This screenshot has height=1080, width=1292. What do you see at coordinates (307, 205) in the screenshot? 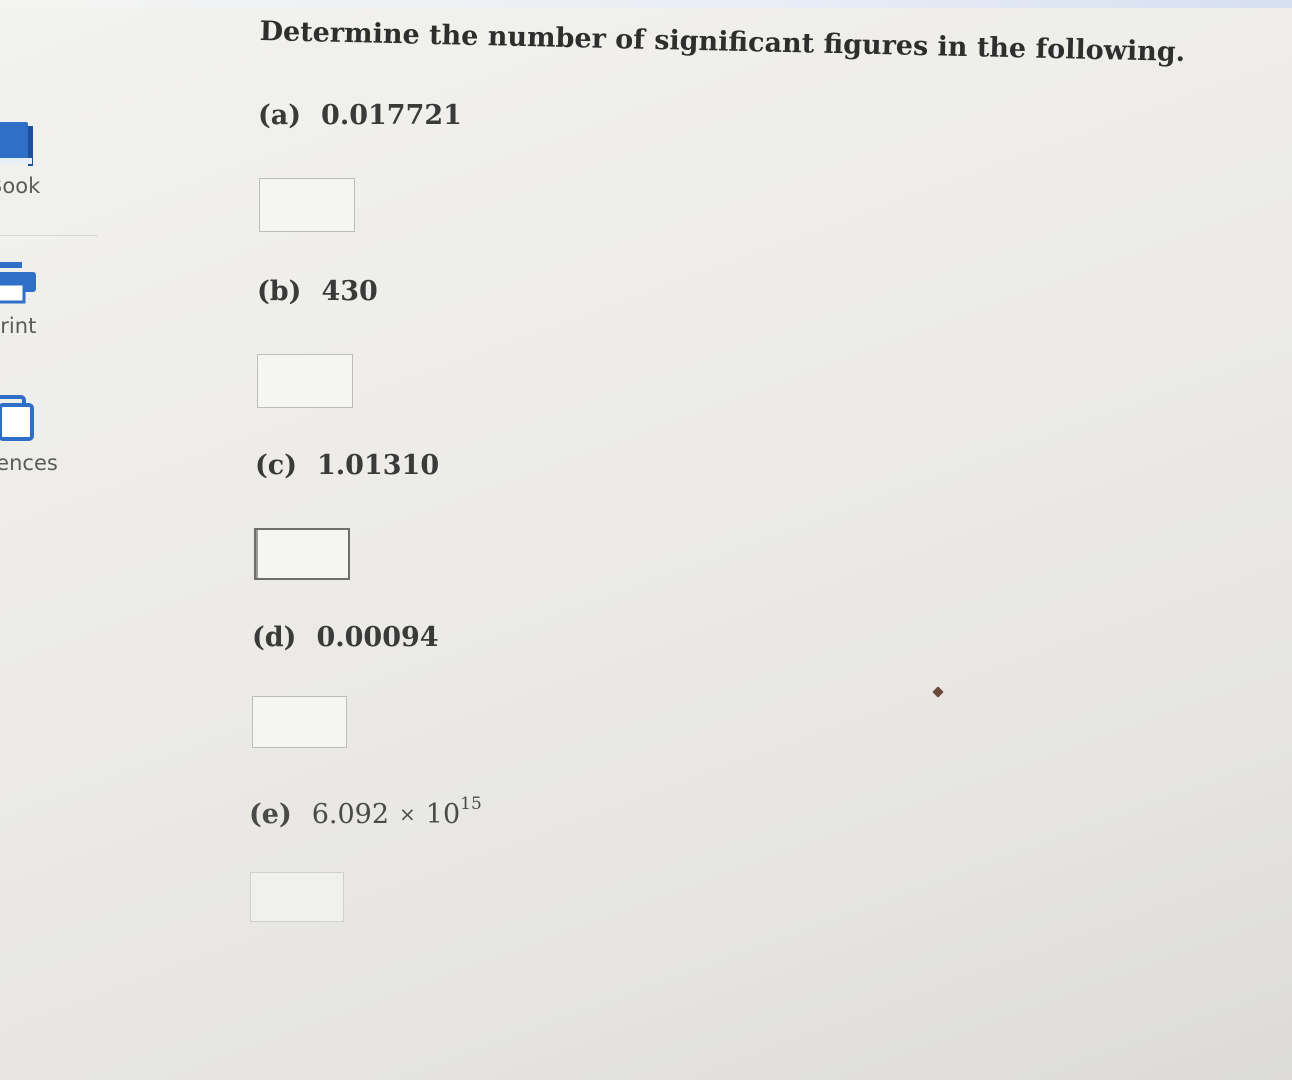
I see `answer-input-a` at bounding box center [307, 205].